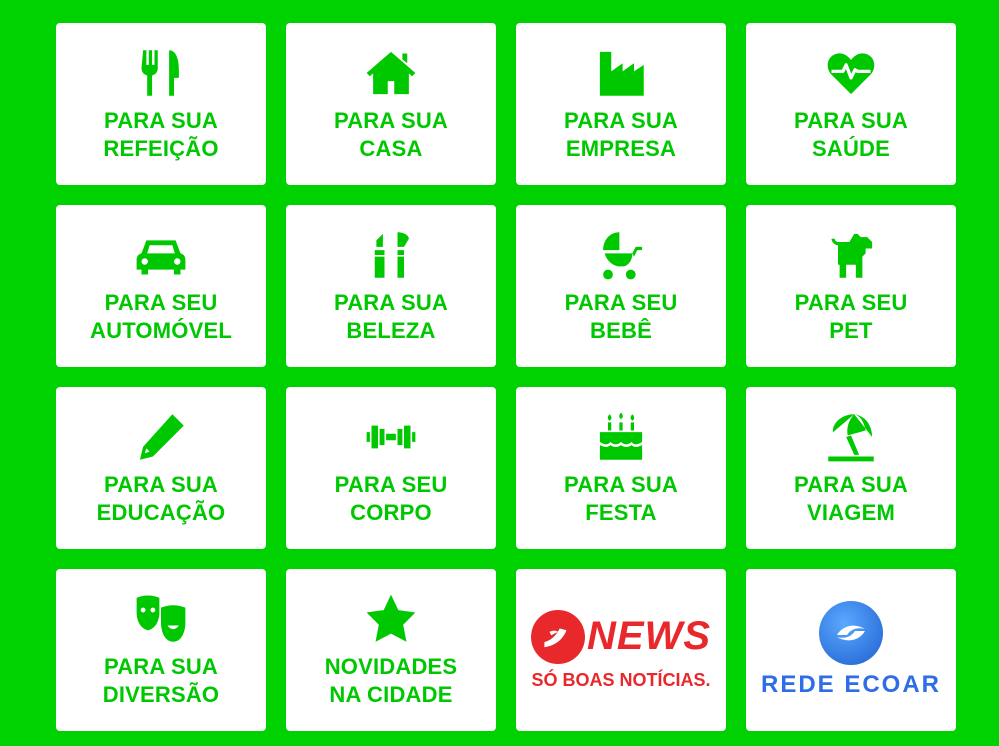  I want to click on makeup-icon, so click(391, 255).